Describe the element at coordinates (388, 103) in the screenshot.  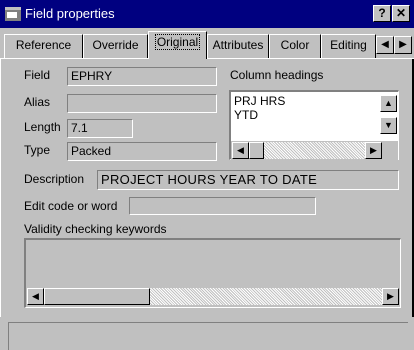
I see `scroll-up-icon: ▲` at that location.